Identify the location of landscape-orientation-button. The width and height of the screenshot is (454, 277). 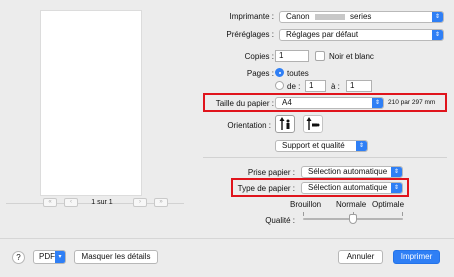
(313, 124).